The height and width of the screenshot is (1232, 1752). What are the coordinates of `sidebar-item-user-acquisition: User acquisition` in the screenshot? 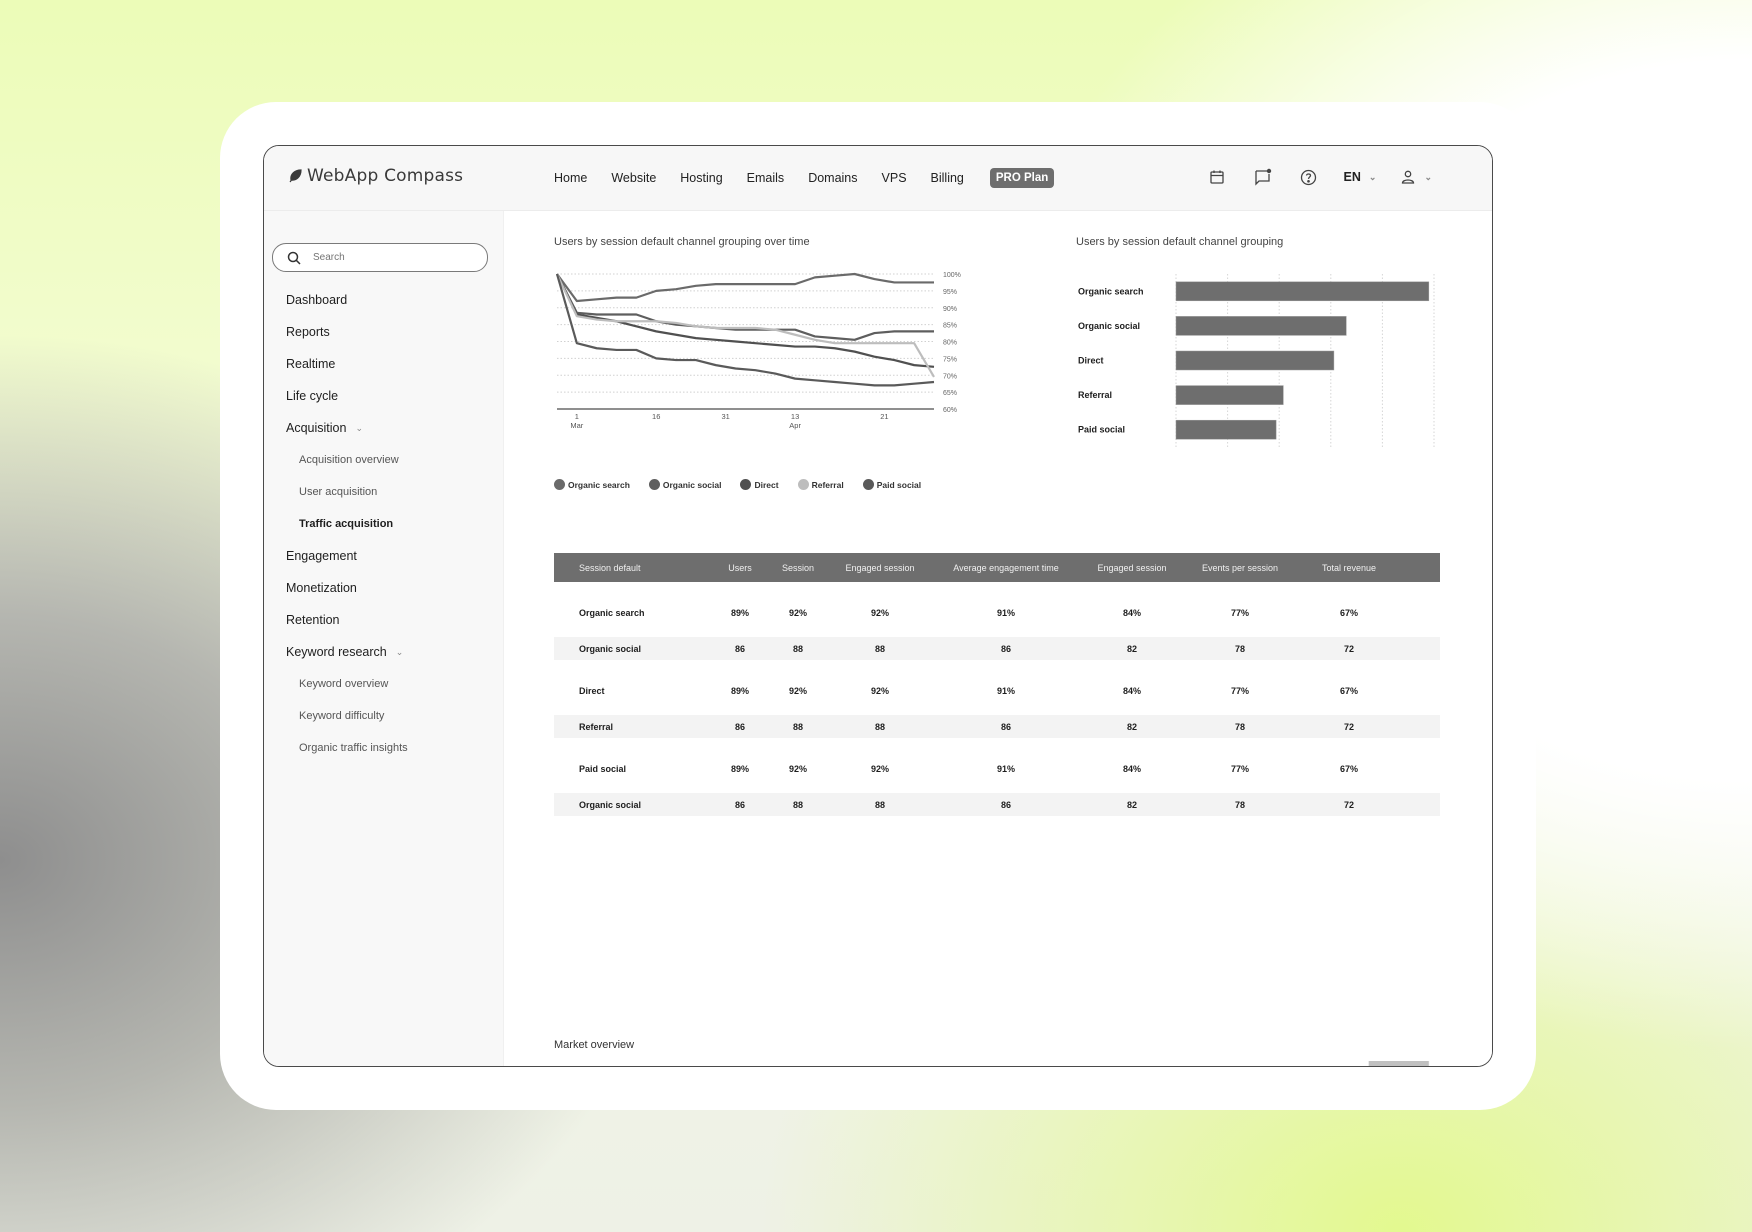 It's located at (386, 492).